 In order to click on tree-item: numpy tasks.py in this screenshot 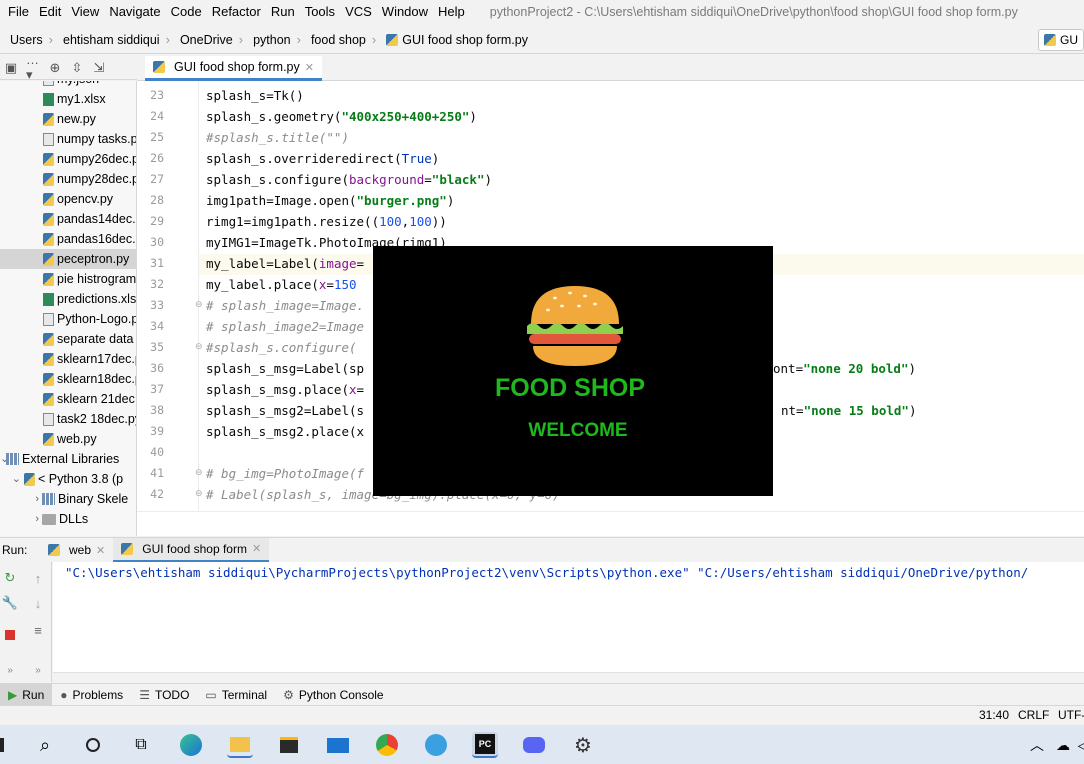, I will do `click(68, 139)`.